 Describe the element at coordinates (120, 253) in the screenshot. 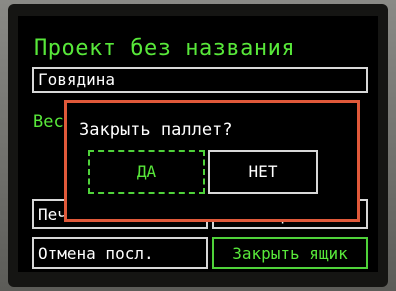

I see `undo-last-button: Отмена посл.` at that location.